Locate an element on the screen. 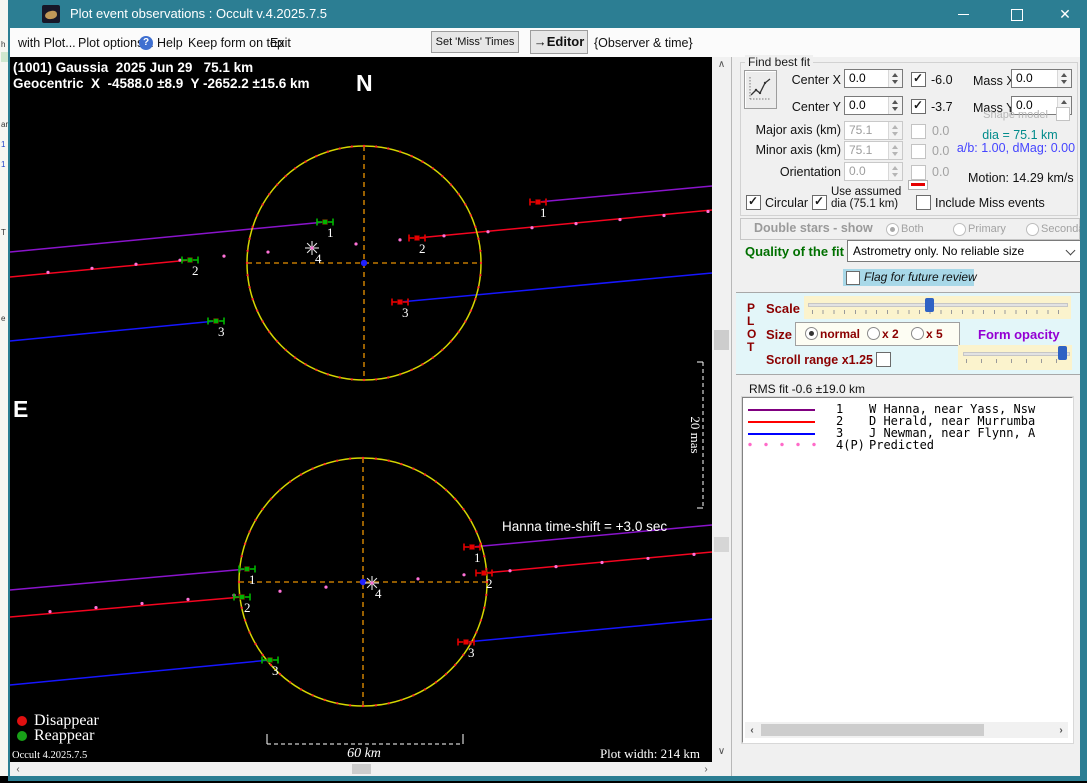 The width and height of the screenshot is (1087, 783). include-miss-label: Include Miss events is located at coordinates (990, 203).